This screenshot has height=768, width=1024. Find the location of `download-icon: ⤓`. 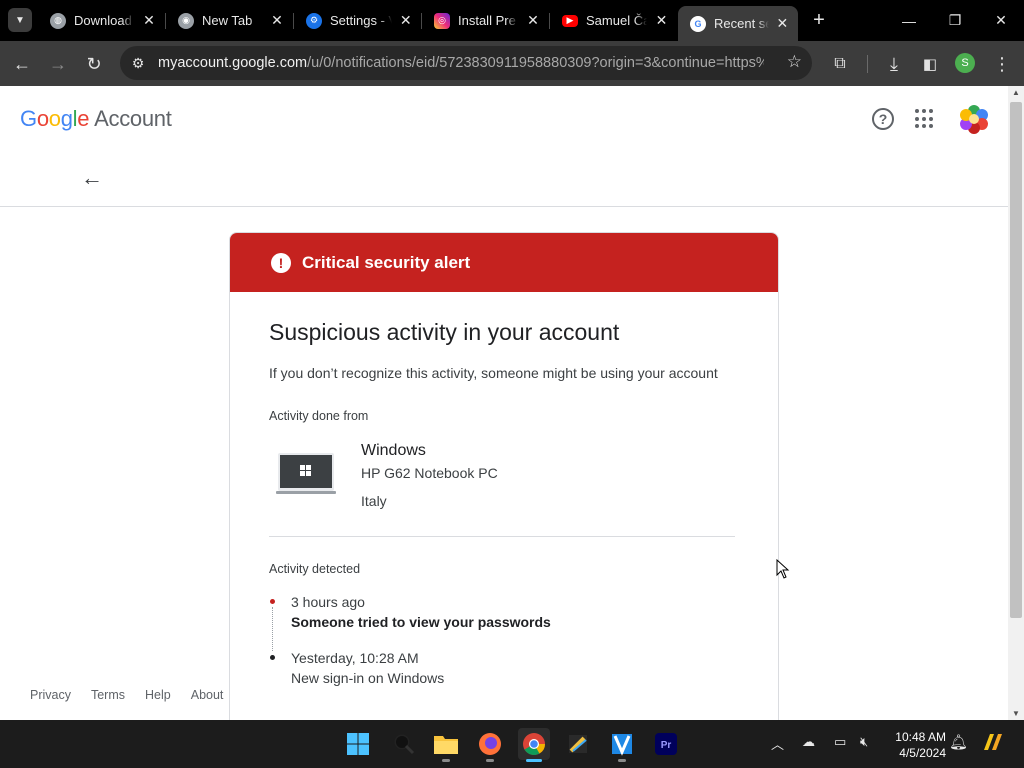

download-icon: ⤓ is located at coordinates (894, 63).